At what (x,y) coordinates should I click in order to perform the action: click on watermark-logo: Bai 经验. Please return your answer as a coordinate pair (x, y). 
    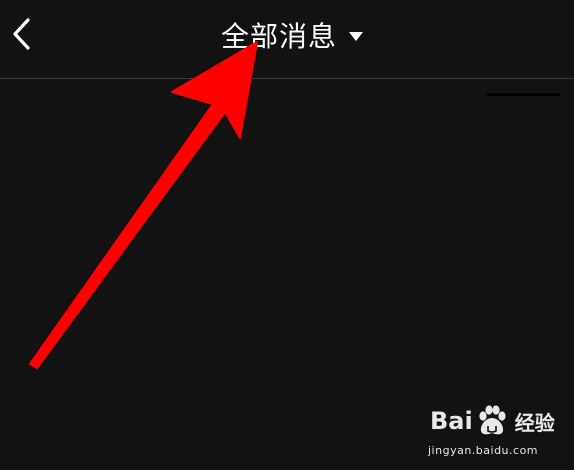
    Looking at the image, I should click on (492, 421).